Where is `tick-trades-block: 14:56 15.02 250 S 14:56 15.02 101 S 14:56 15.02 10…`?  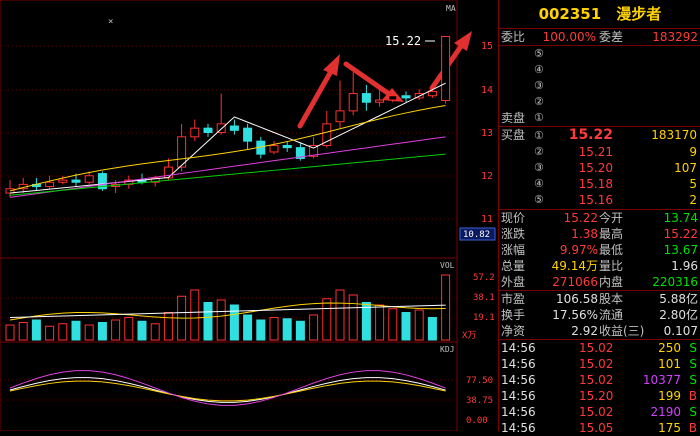 tick-trades-block: 14:56 15.02 250 S 14:56 15.02 101 S 14:56 15.02 10… is located at coordinates (599, 387).